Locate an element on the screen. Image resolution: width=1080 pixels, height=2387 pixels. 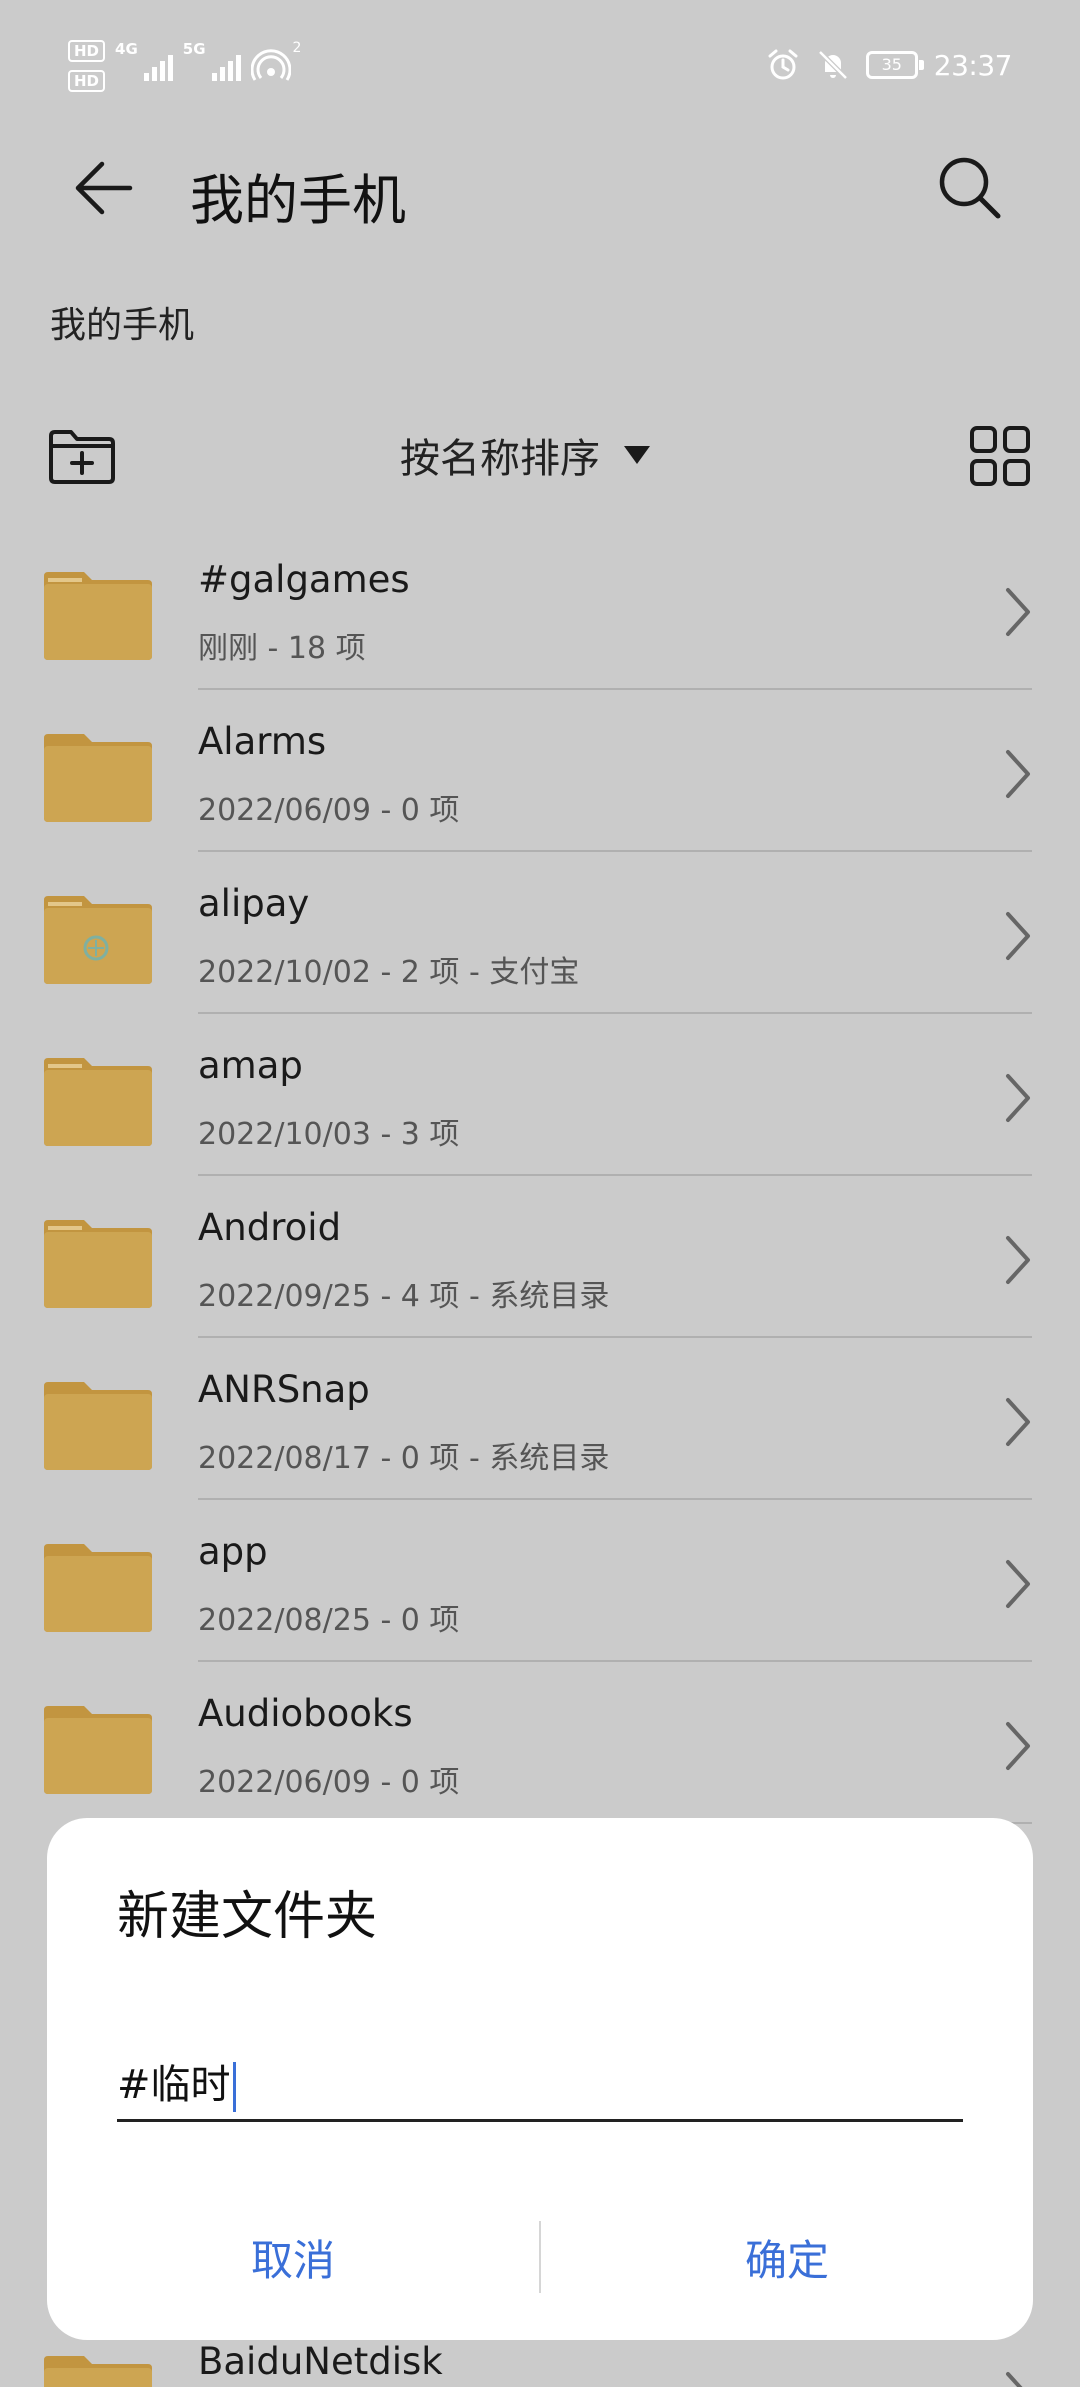
file-row-android: Android 2022/09/25 - 4 项 - 系统目录 is located at coordinates (540, 1257).